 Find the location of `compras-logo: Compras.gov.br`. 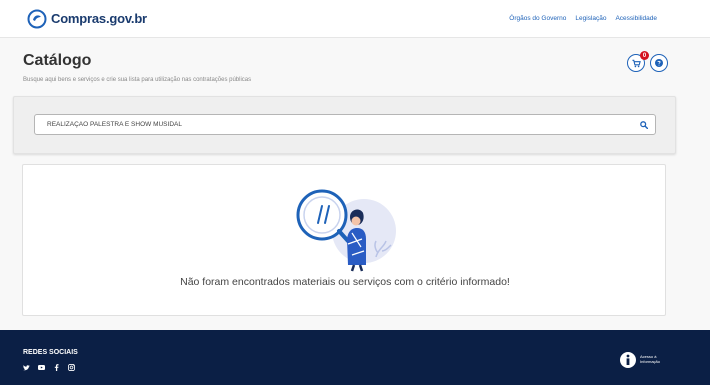

compras-logo: Compras.gov.br is located at coordinates (87, 19).